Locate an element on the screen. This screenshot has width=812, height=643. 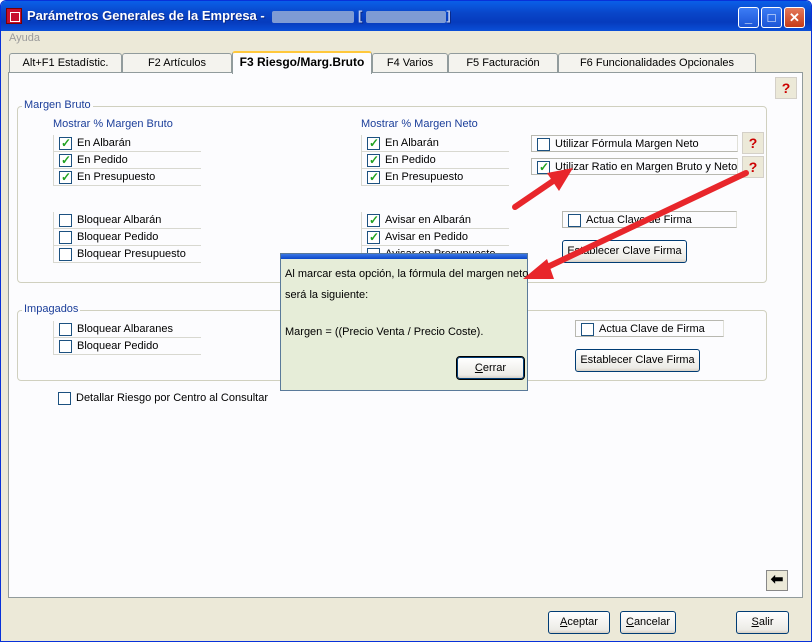
bloquear-presupuesto: Bloquear Presupuesto is located at coordinates (127, 254).